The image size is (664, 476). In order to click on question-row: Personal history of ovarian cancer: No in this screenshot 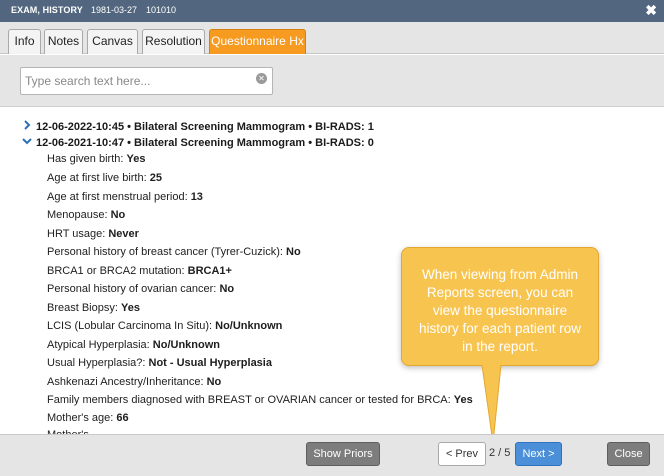, I will do `click(140, 289)`.